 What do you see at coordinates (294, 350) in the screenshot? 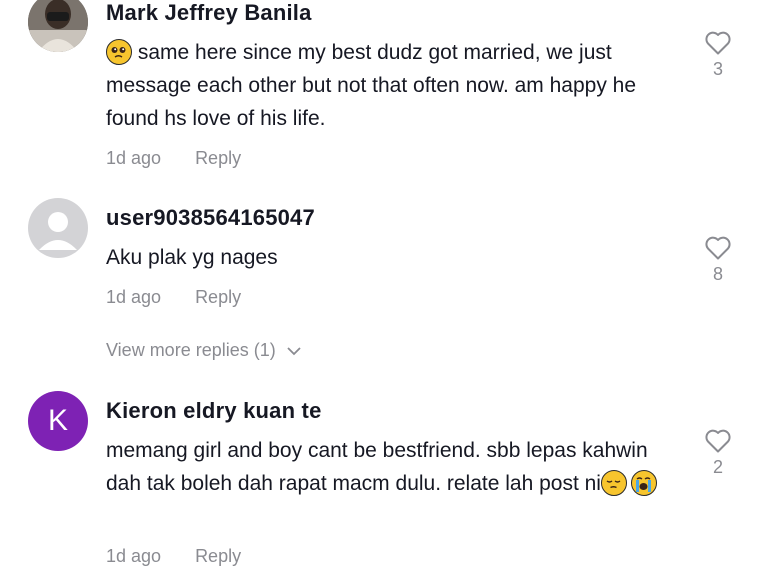
I see `chevron-down-icon` at bounding box center [294, 350].